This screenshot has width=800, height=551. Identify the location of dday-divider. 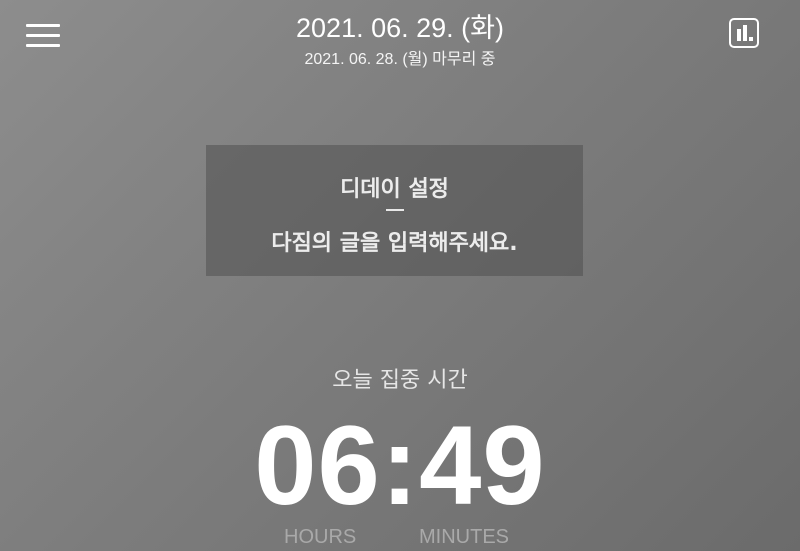
(394, 210).